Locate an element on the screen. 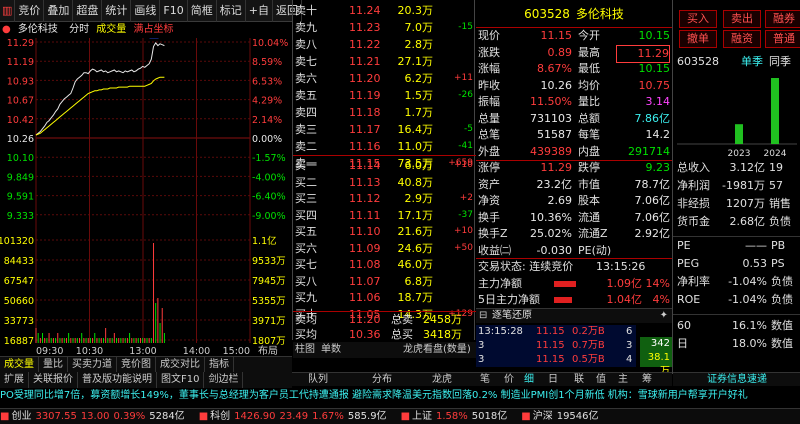 The image size is (800, 424). detail-tabs: 队列 分布 龙虎 笔价细日 联值主筹 is located at coordinates (482, 379).